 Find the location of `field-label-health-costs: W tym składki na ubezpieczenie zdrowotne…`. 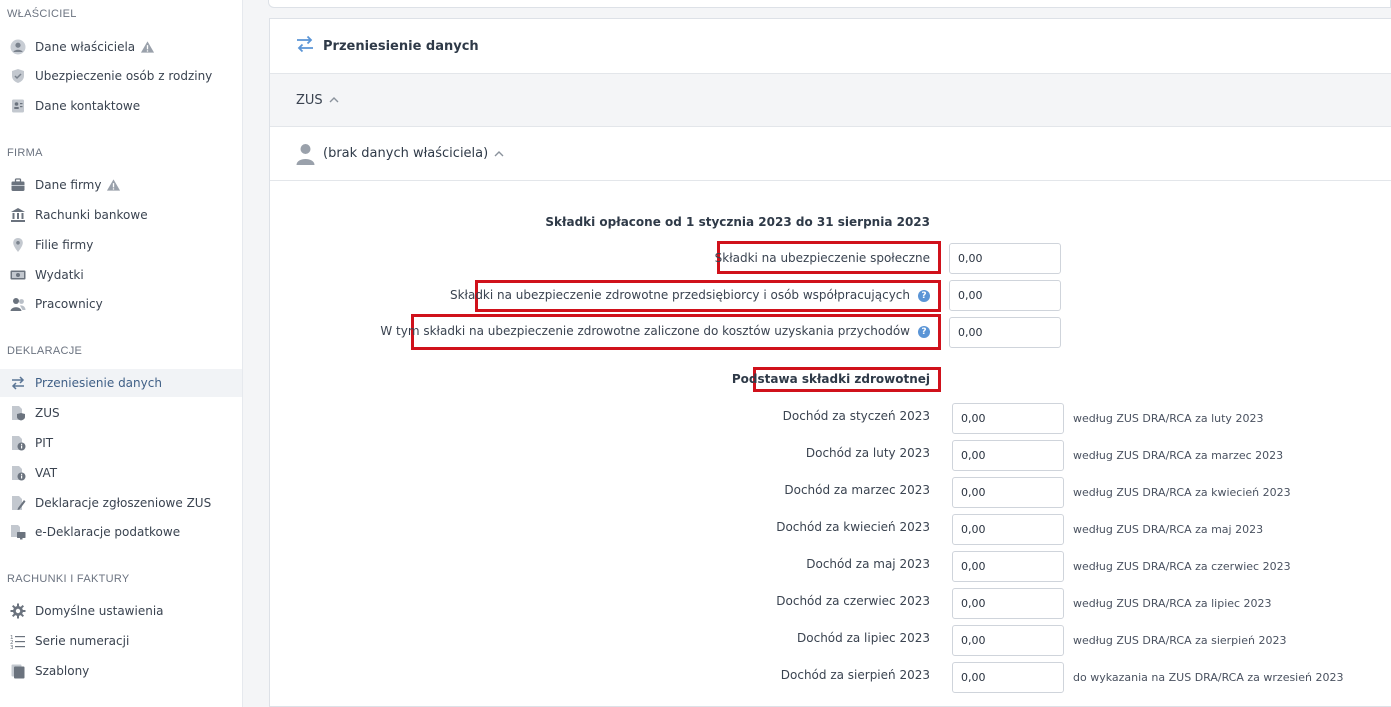

field-label-health-costs: W tym składki na ubezpieczenie zdrowotne… is located at coordinates (655, 331).